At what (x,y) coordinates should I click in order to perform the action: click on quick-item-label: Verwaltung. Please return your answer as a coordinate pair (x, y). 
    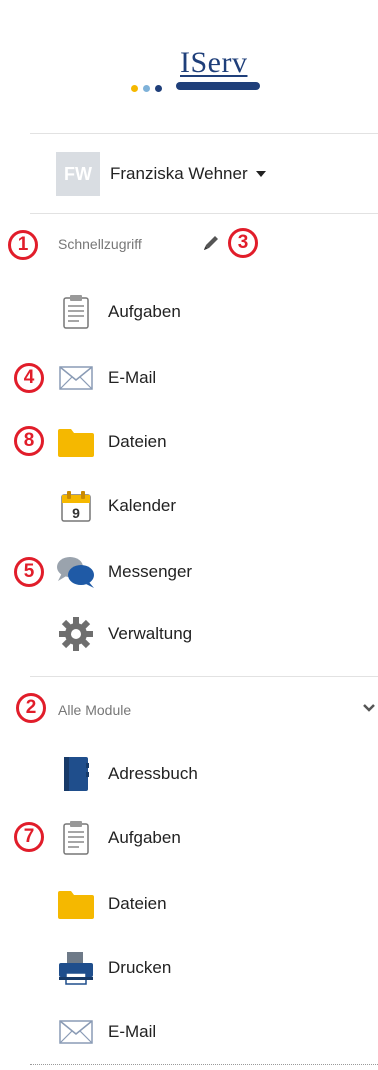
    Looking at the image, I should click on (150, 633).